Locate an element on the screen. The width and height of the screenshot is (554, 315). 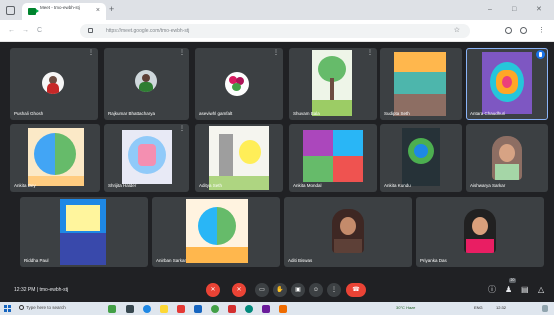
participant-tile: ⋮ Shuvam Bala is located at coordinates (333, 84).